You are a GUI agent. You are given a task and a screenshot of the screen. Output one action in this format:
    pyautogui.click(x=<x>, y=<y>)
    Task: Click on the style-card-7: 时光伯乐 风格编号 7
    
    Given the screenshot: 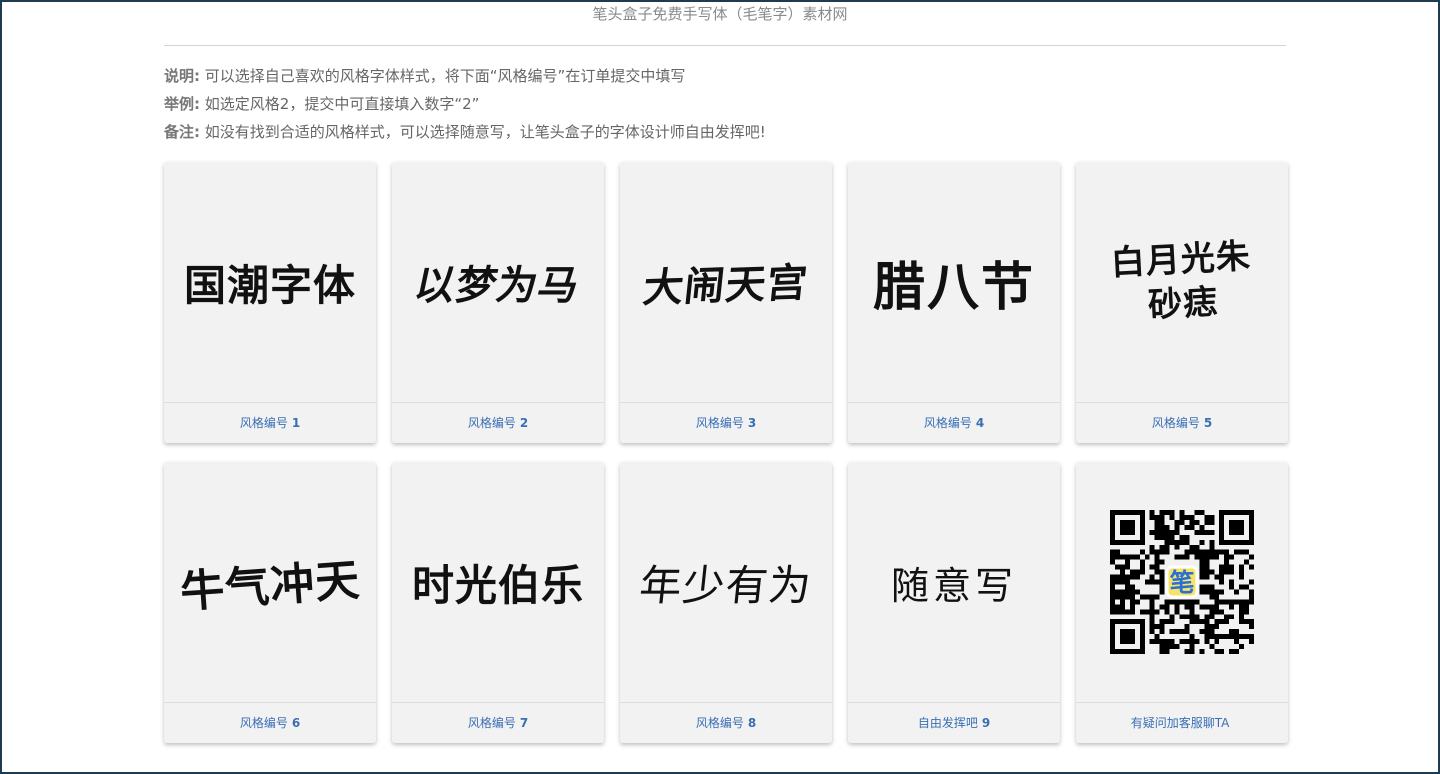 What is the action you would take?
    pyautogui.click(x=498, y=602)
    